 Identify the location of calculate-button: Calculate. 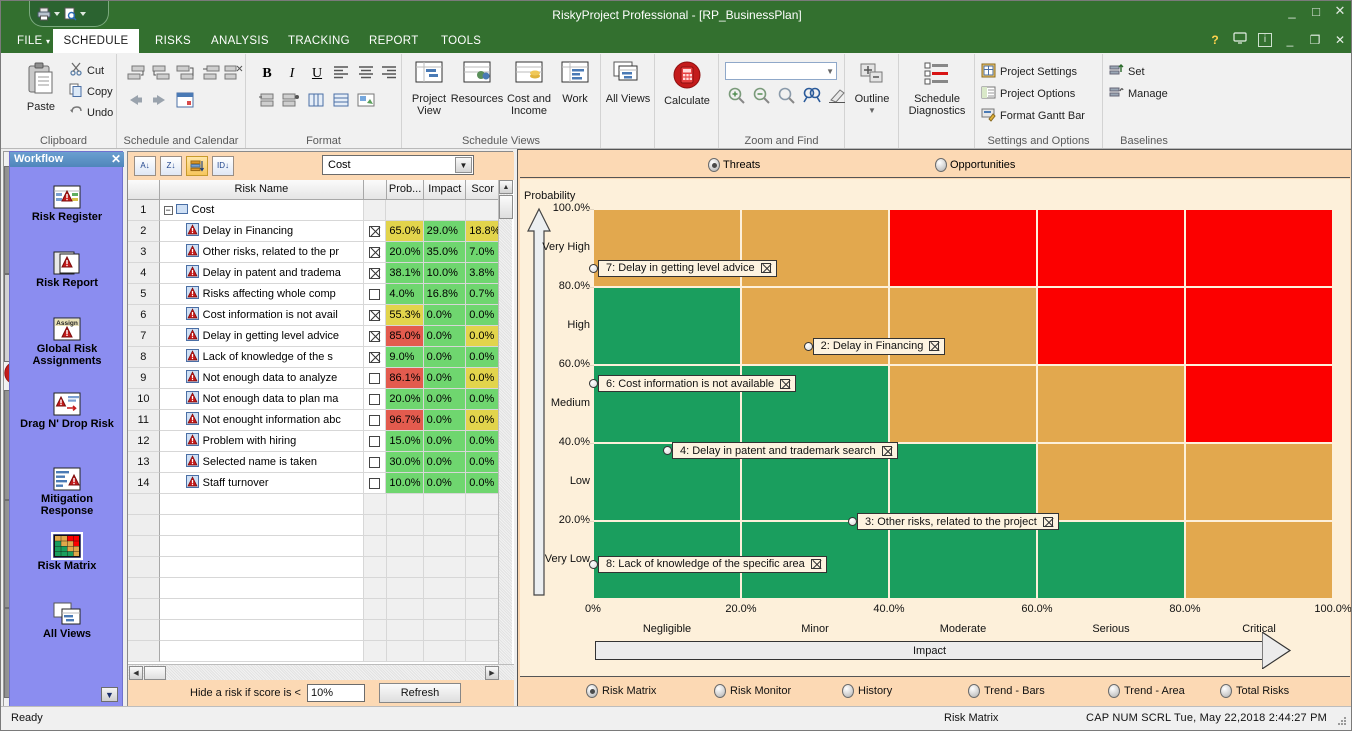
(687, 83).